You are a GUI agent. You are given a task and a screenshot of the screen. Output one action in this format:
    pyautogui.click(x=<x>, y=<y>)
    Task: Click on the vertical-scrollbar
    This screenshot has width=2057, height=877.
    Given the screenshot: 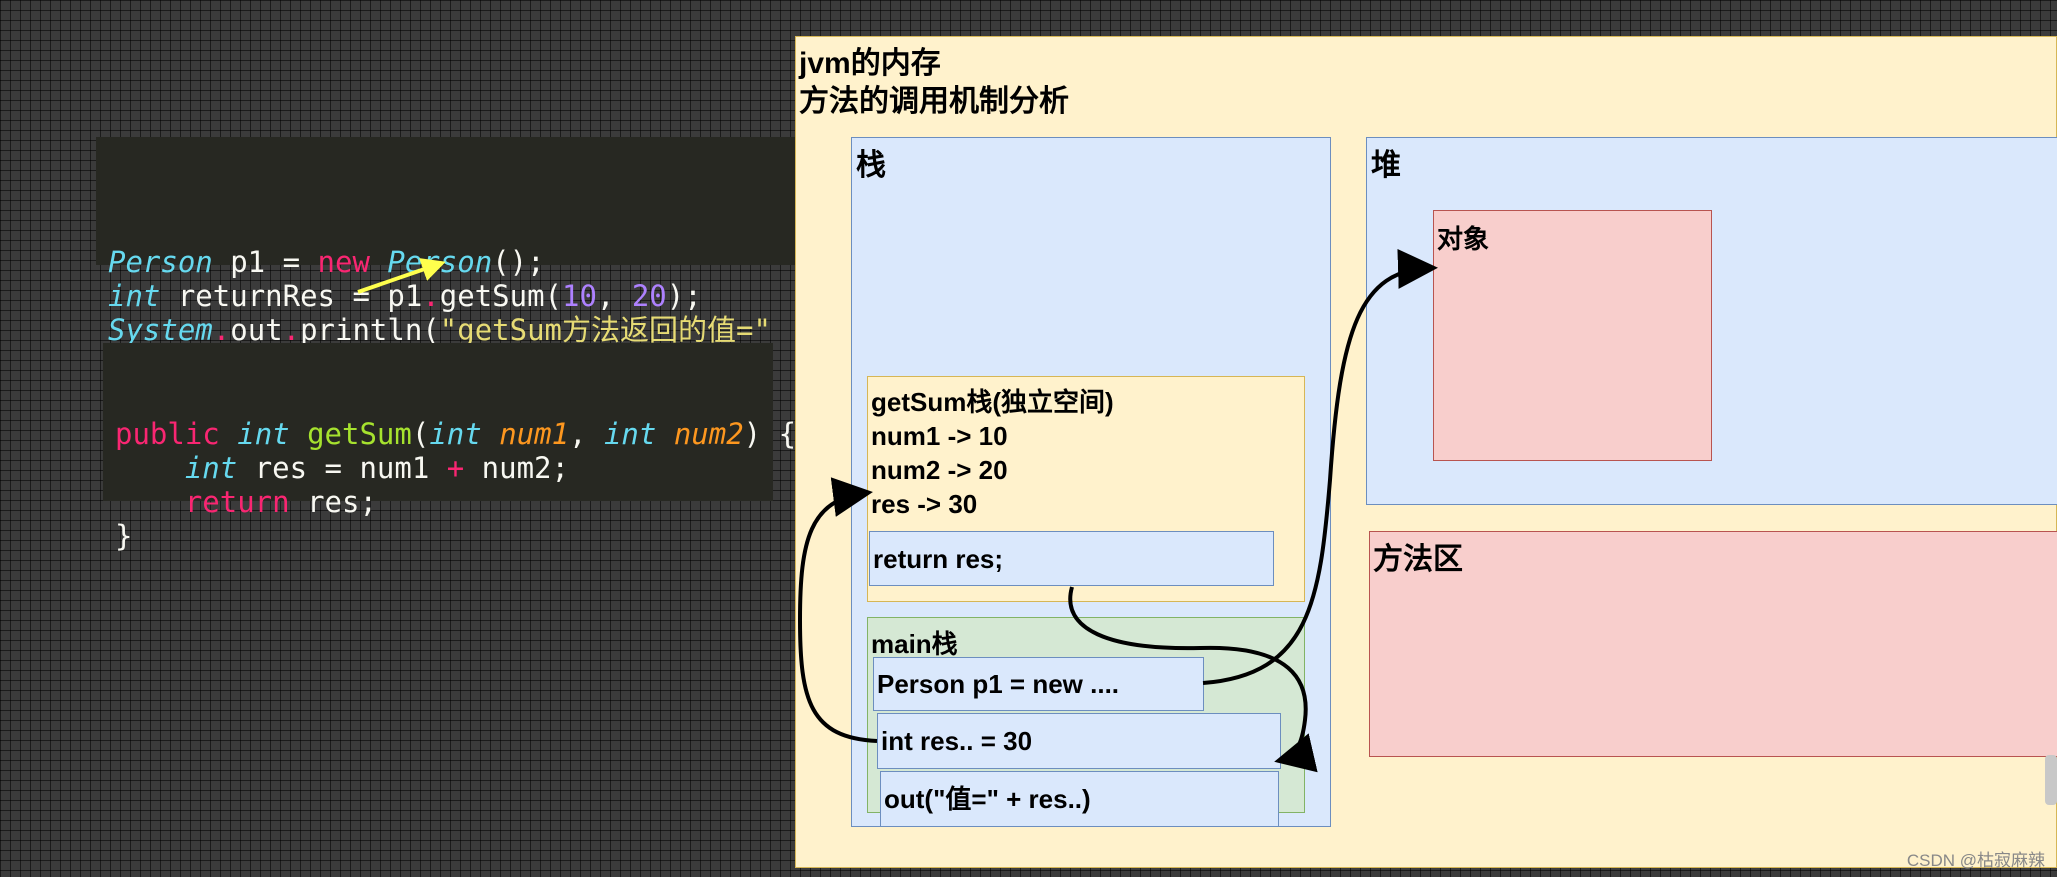 What is the action you would take?
    pyautogui.click(x=2051, y=780)
    